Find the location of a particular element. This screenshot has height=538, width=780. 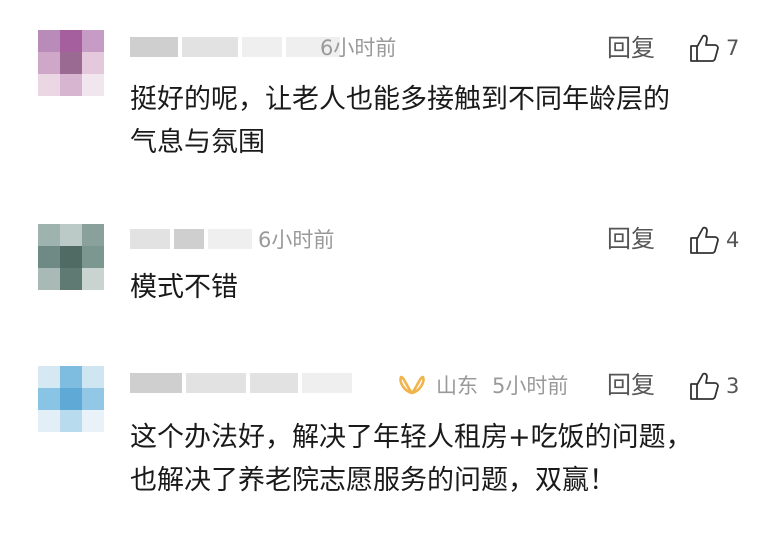

comment-location: 山东 is located at coordinates (457, 386).